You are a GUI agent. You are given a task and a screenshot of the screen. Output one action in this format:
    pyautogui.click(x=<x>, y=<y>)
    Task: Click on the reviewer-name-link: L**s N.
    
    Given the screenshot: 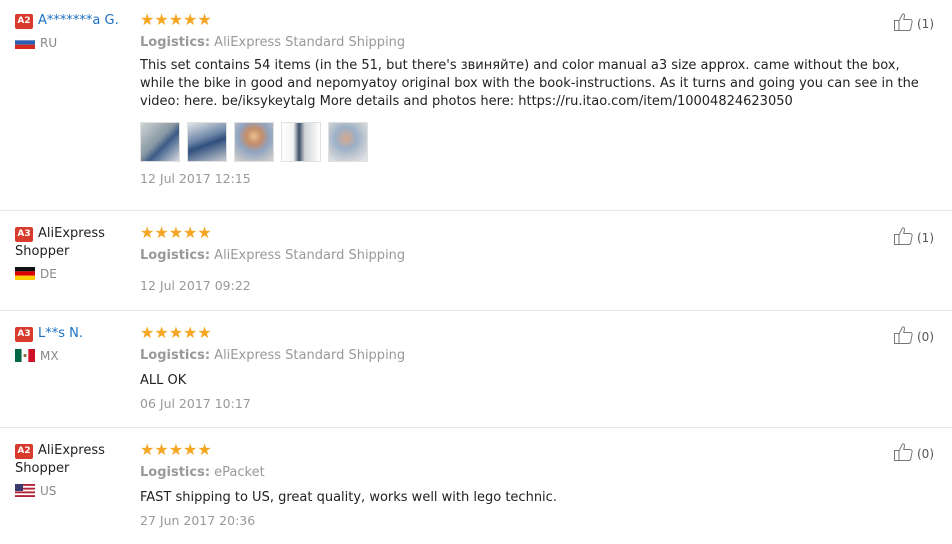 What is the action you would take?
    pyautogui.click(x=60, y=333)
    